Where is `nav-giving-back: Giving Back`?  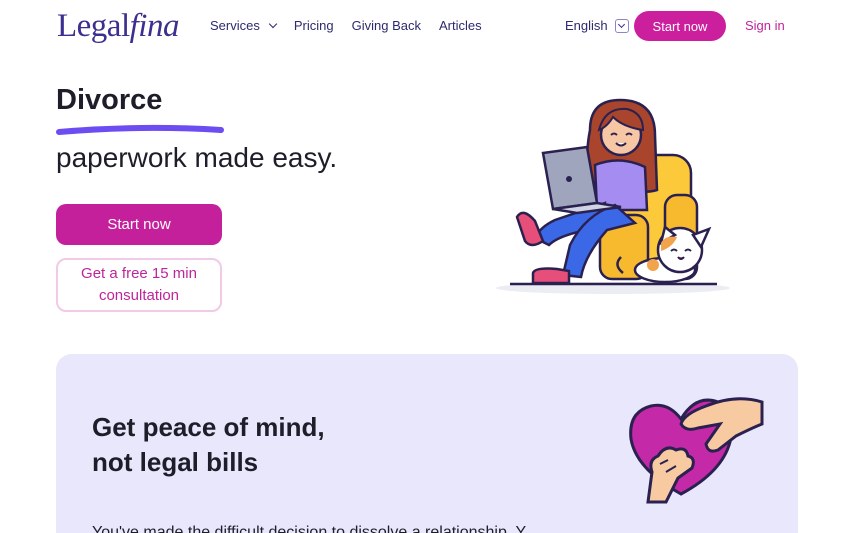 nav-giving-back: Giving Back is located at coordinates (386, 25).